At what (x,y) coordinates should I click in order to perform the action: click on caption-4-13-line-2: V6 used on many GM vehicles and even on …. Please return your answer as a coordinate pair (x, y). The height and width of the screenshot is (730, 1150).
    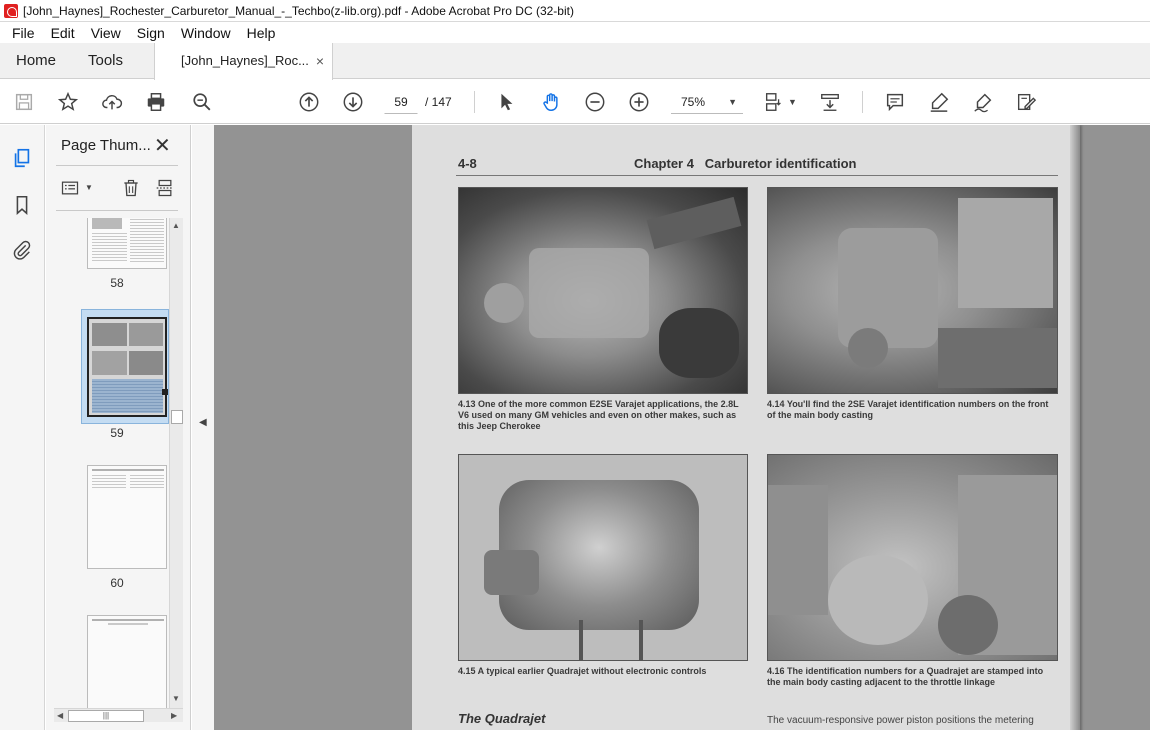
    Looking at the image, I should click on (597, 415).